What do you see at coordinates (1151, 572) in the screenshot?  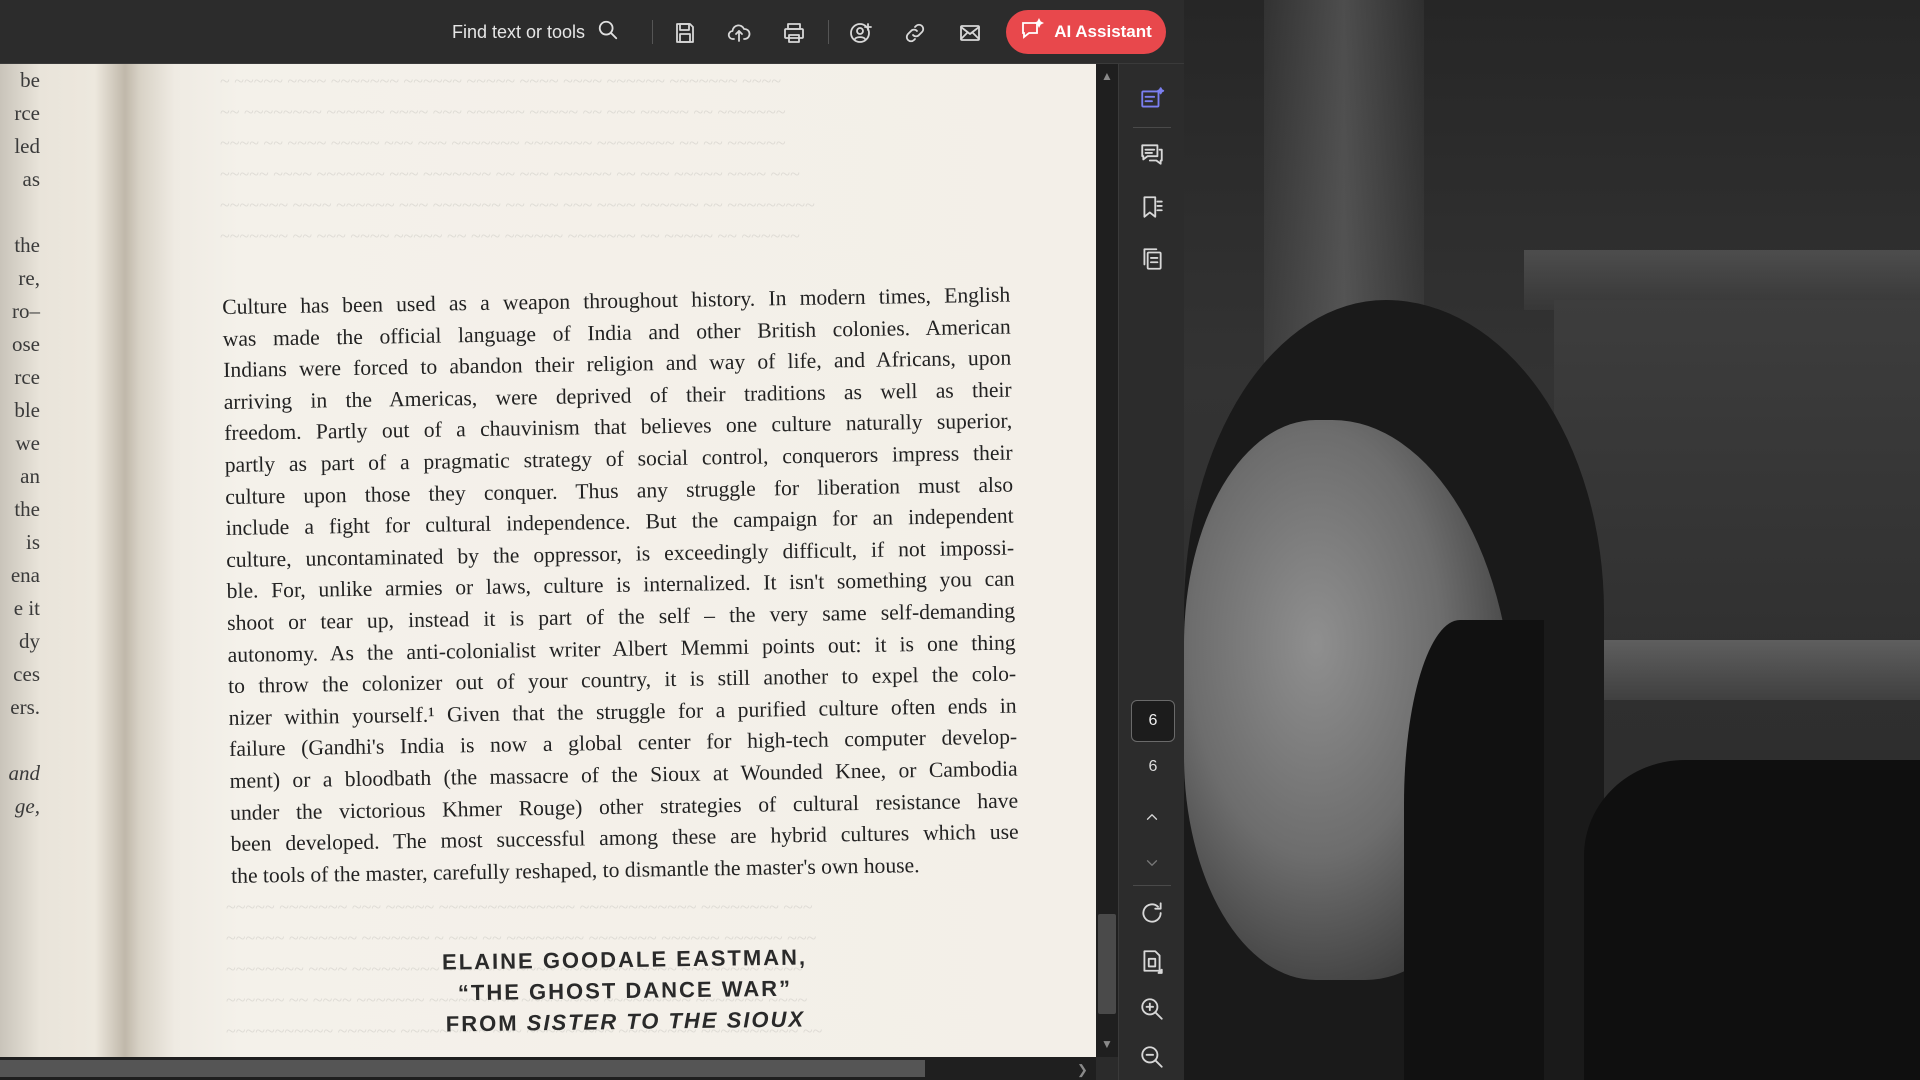 I see `right-sidebar: 6 6` at bounding box center [1151, 572].